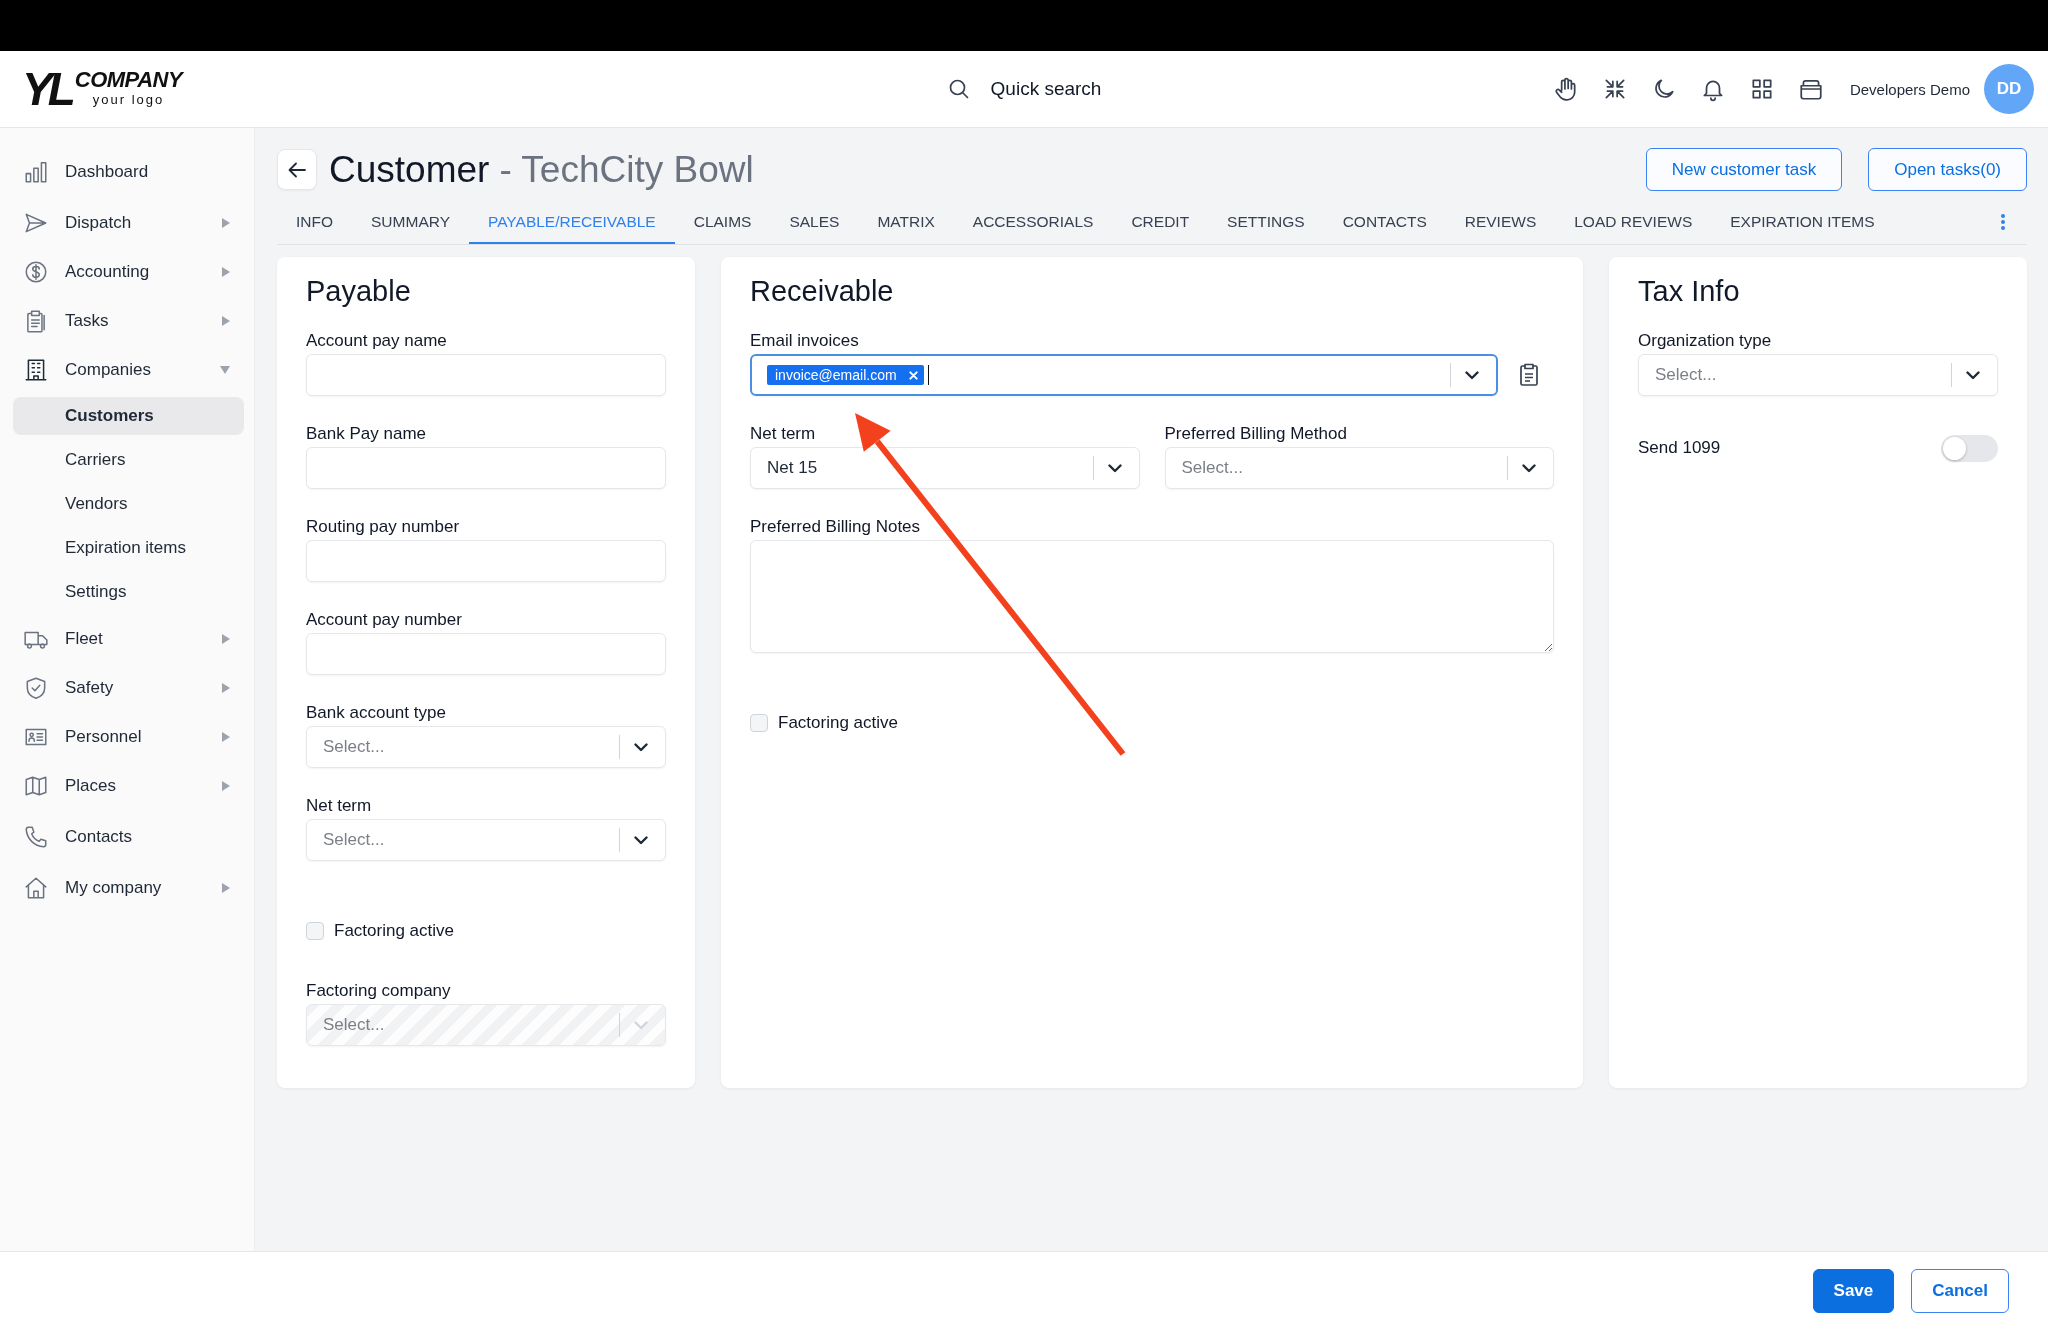 The width and height of the screenshot is (2048, 1330). What do you see at coordinates (36, 369) in the screenshot?
I see `building-icon` at bounding box center [36, 369].